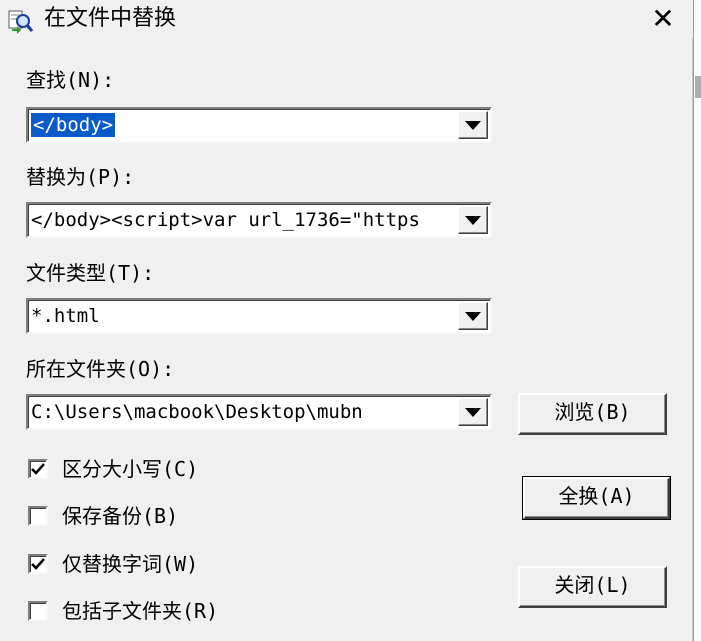  I want to click on replace-all-button: 全换(A), so click(596, 498).